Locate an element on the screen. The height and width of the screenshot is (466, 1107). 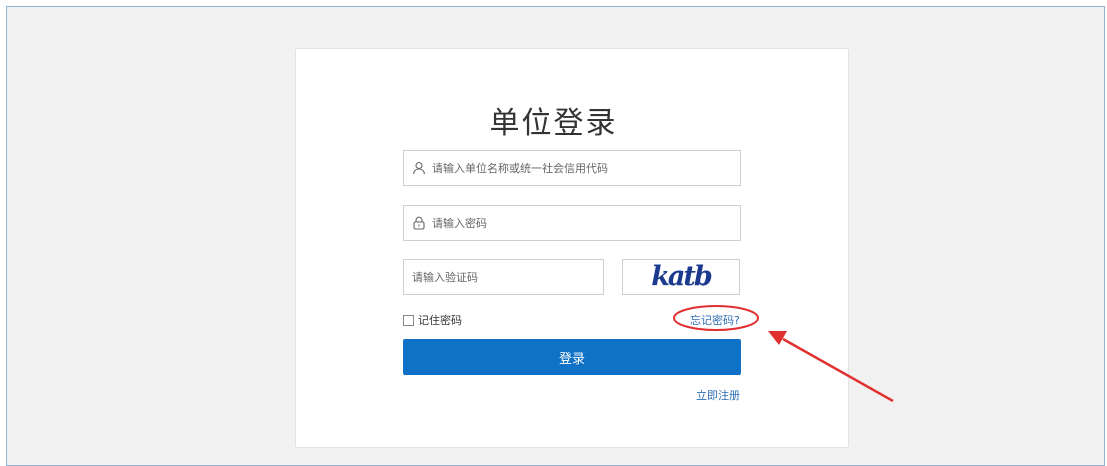
checkbox-box is located at coordinates (408, 320).